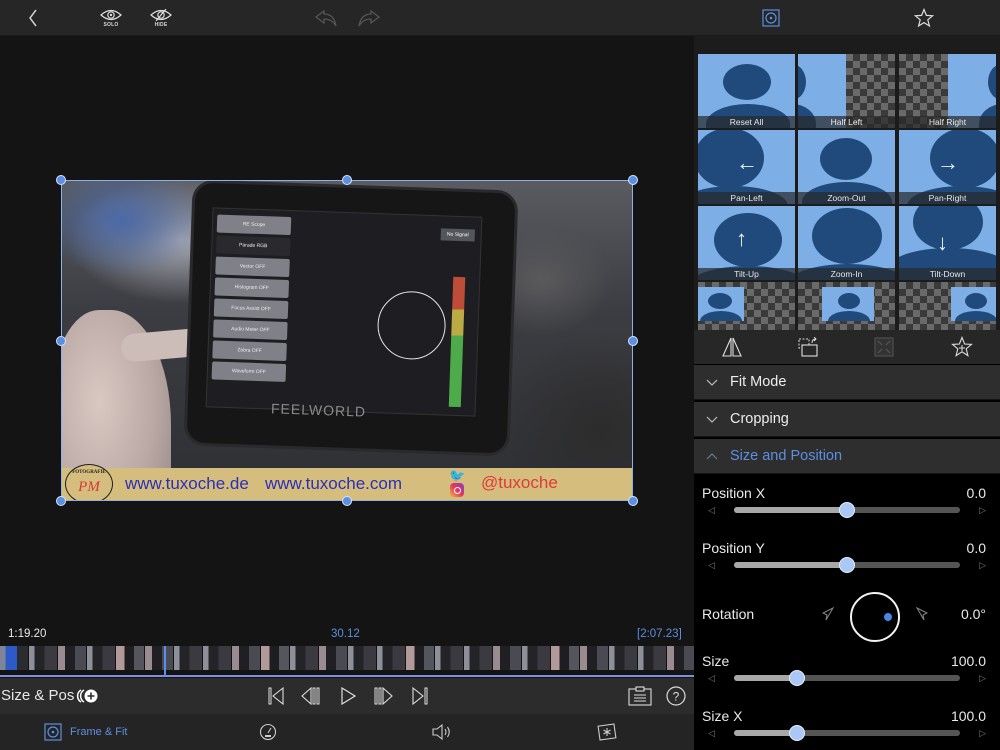 The image size is (1000, 750). What do you see at coordinates (254, 225) in the screenshot?
I see `monitor-menu-item: RE Scope` at bounding box center [254, 225].